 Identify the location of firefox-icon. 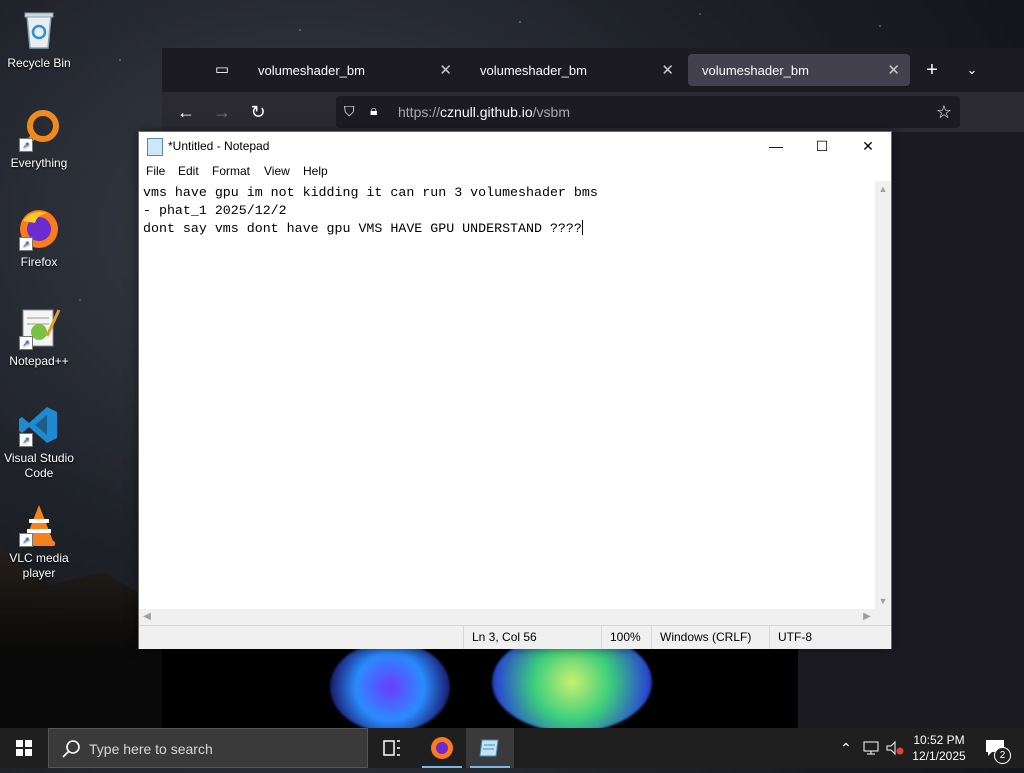
(442, 748).